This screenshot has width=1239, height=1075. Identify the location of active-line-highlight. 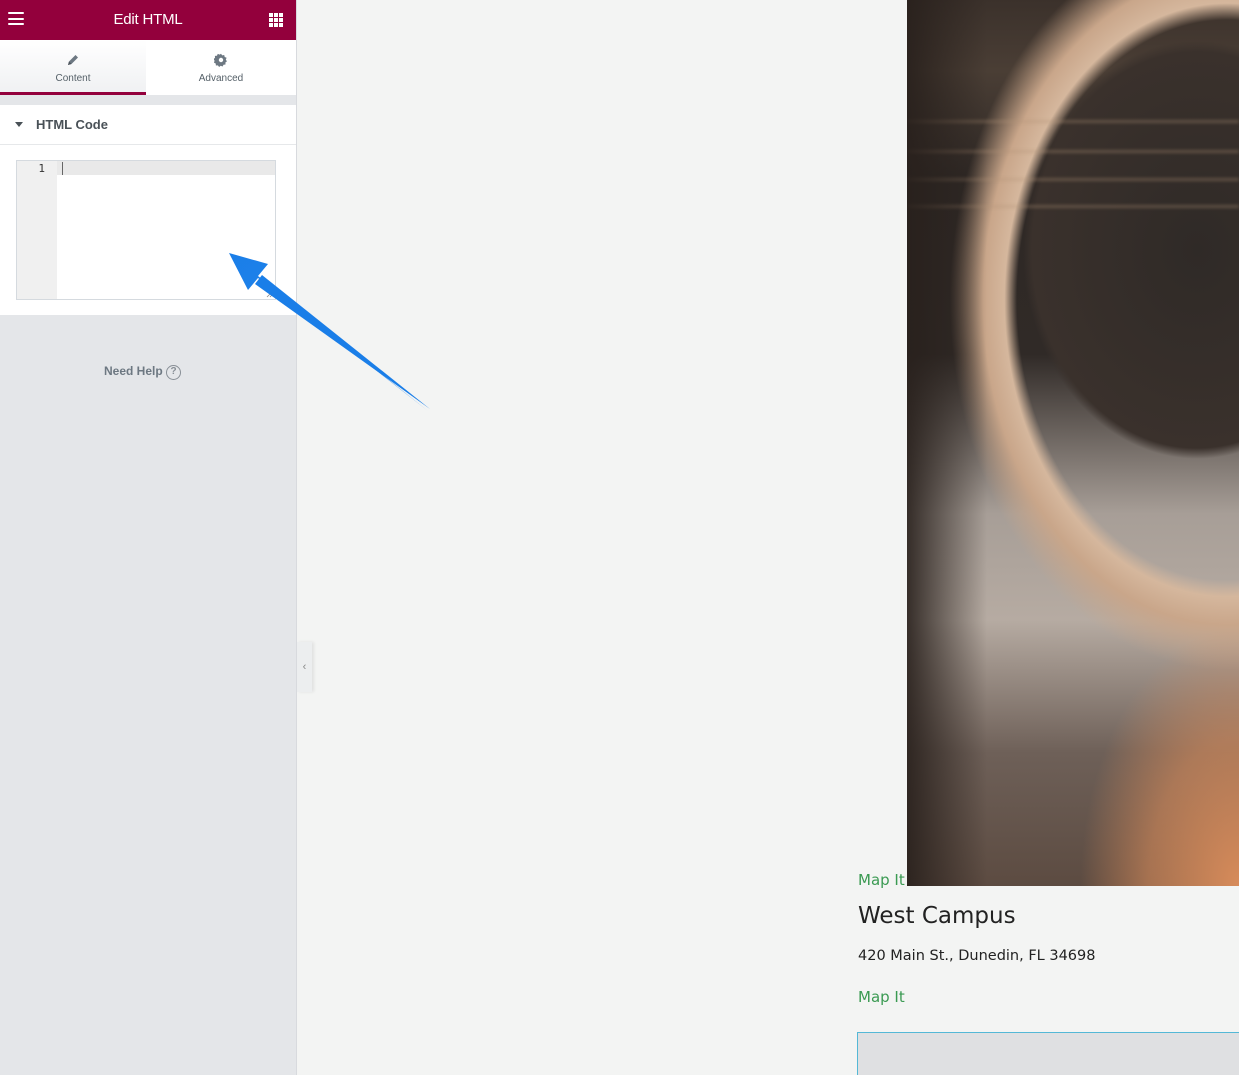
(166, 168).